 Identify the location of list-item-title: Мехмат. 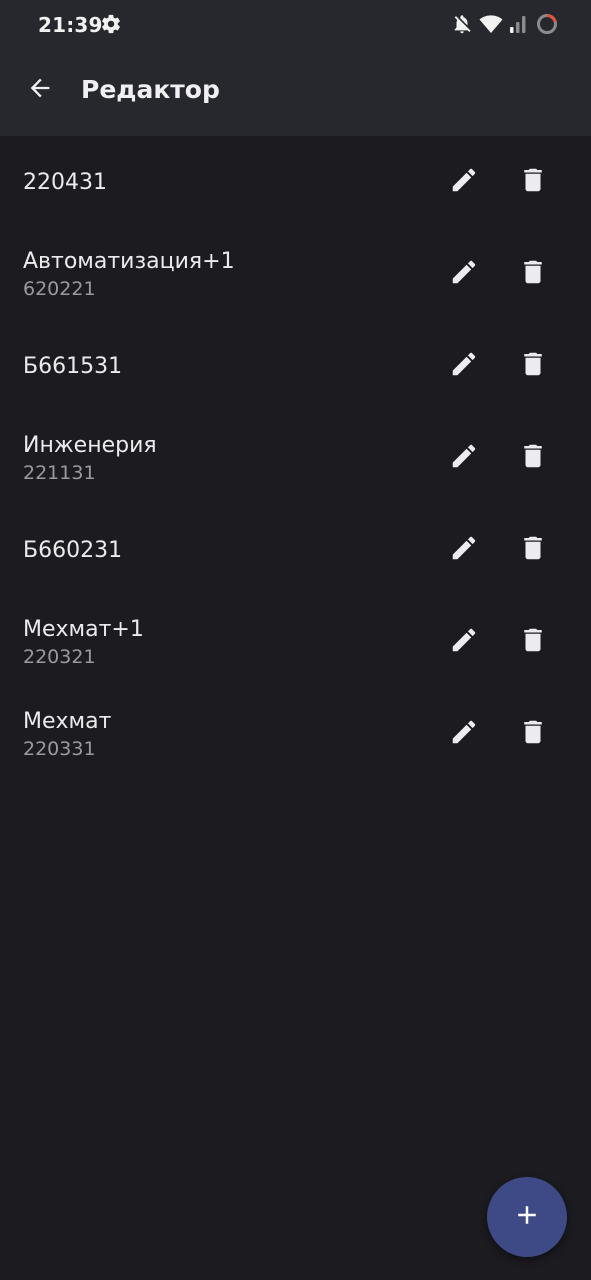
(67, 721).